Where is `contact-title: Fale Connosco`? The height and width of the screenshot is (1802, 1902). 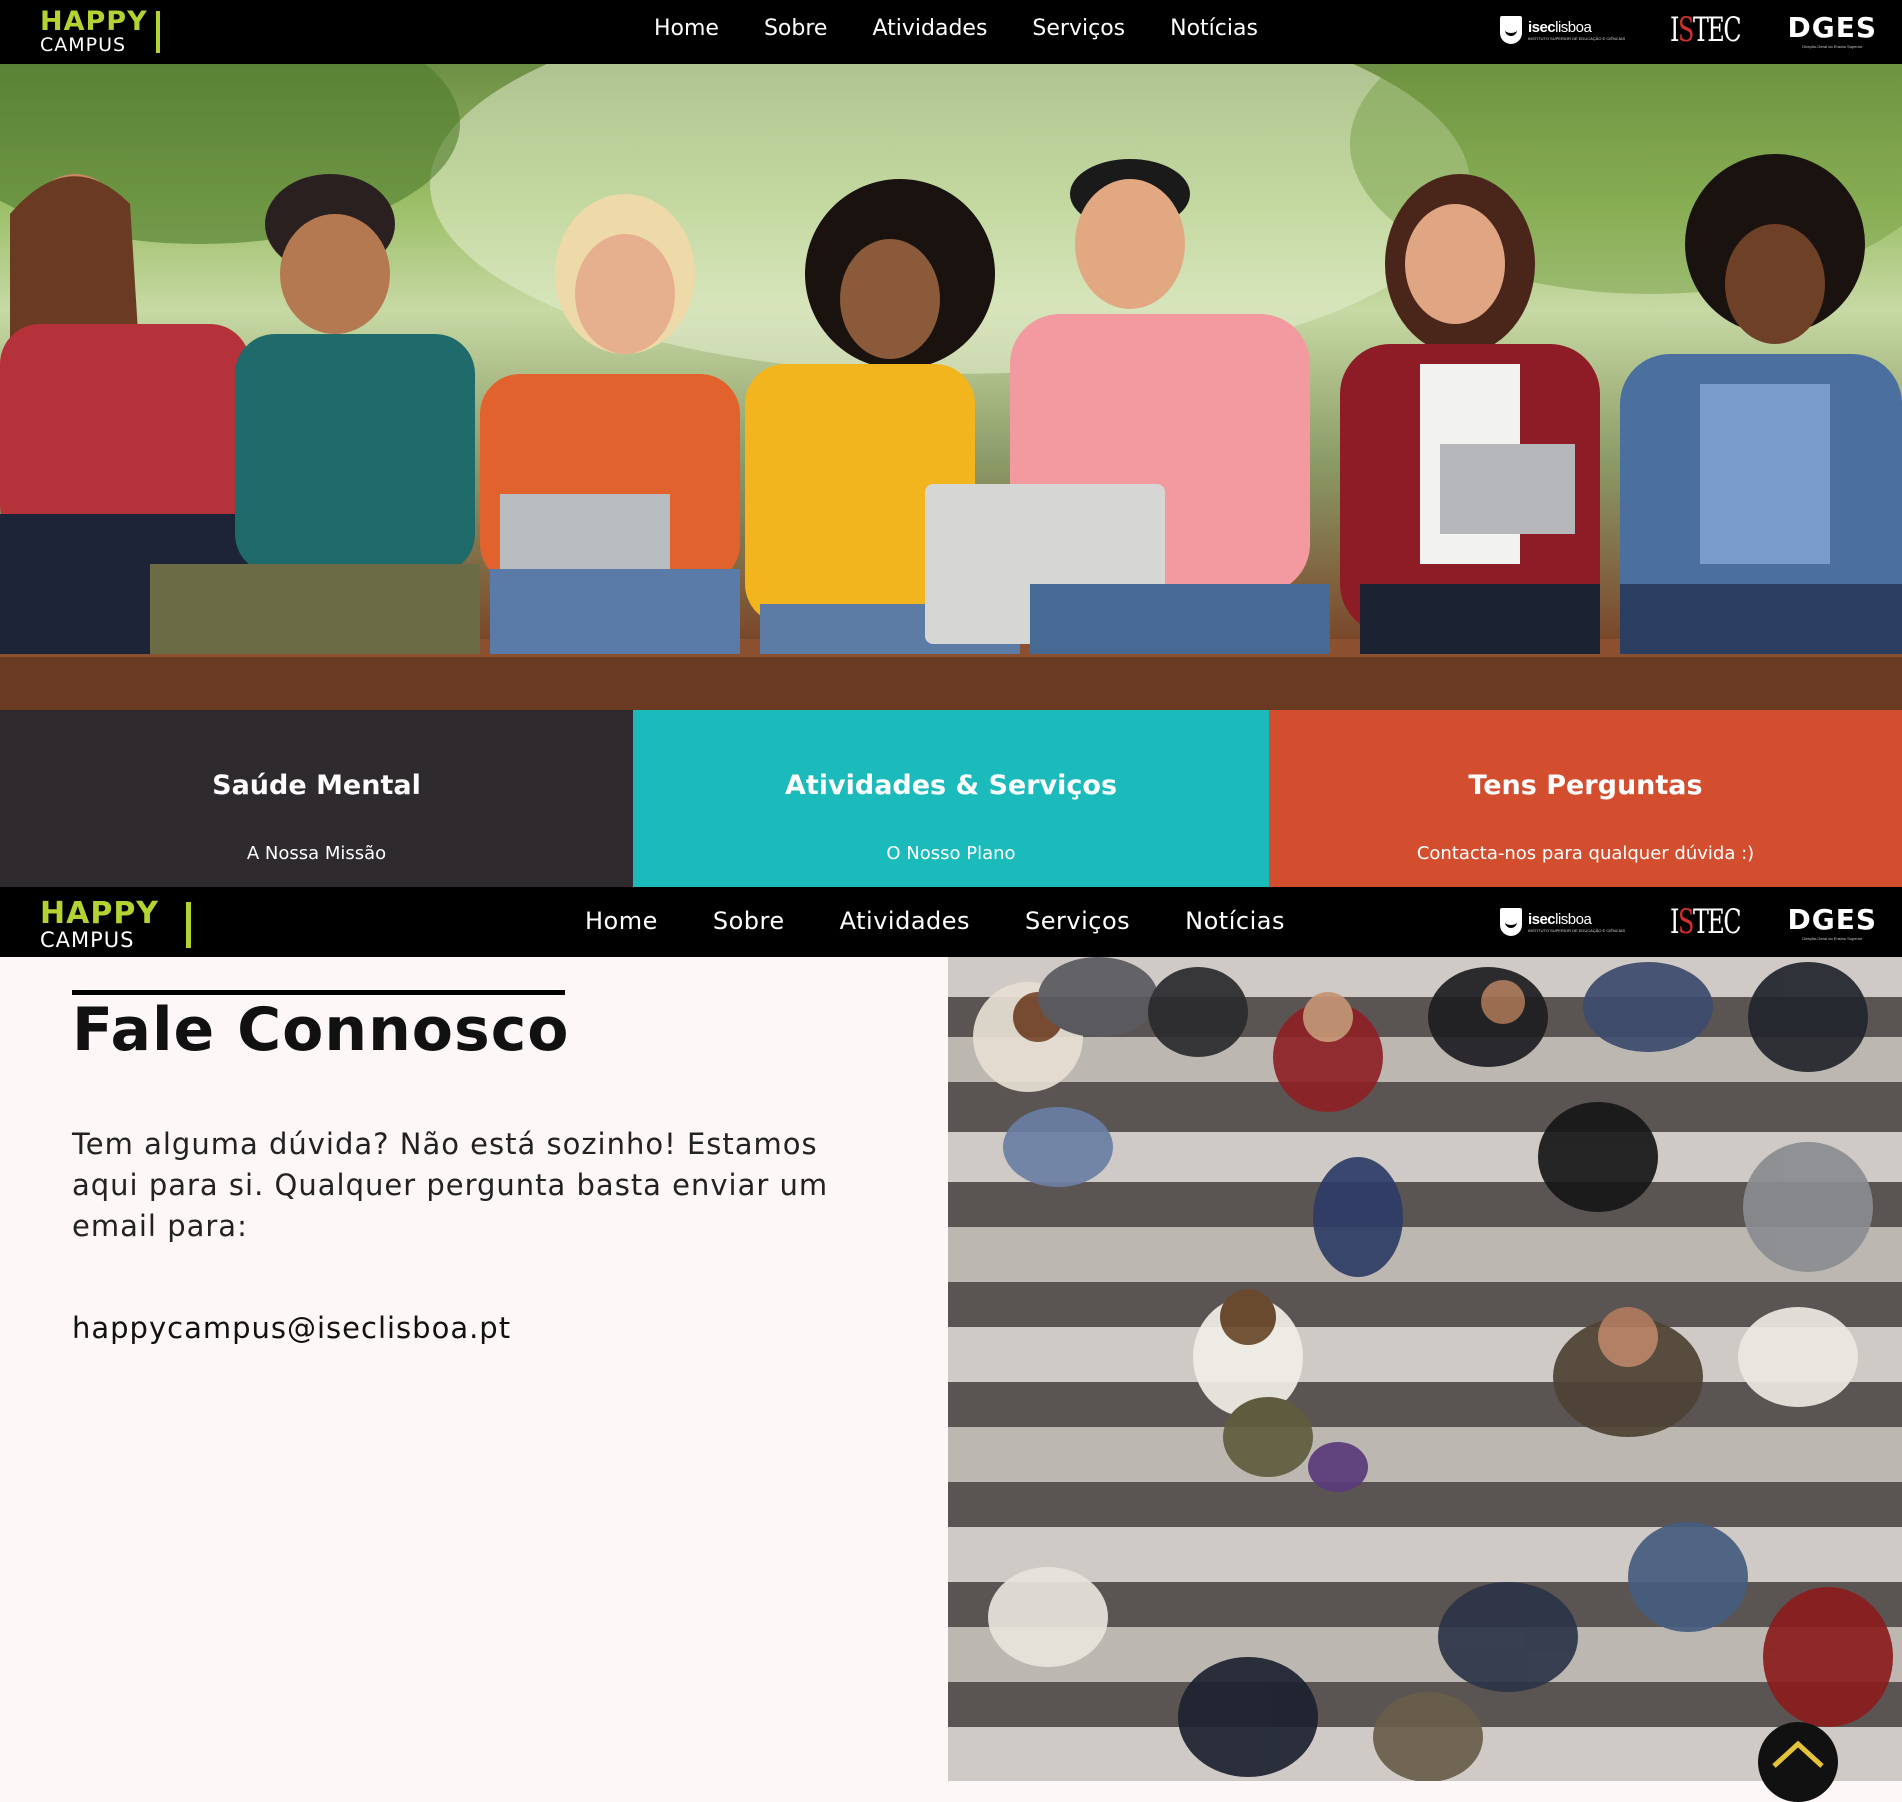
contact-title: Fale Connosco is located at coordinates (321, 1030).